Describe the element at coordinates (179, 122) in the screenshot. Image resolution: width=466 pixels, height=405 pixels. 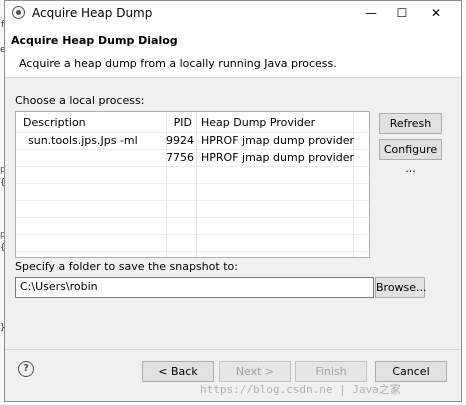
I see `column-header-pid: PID` at that location.